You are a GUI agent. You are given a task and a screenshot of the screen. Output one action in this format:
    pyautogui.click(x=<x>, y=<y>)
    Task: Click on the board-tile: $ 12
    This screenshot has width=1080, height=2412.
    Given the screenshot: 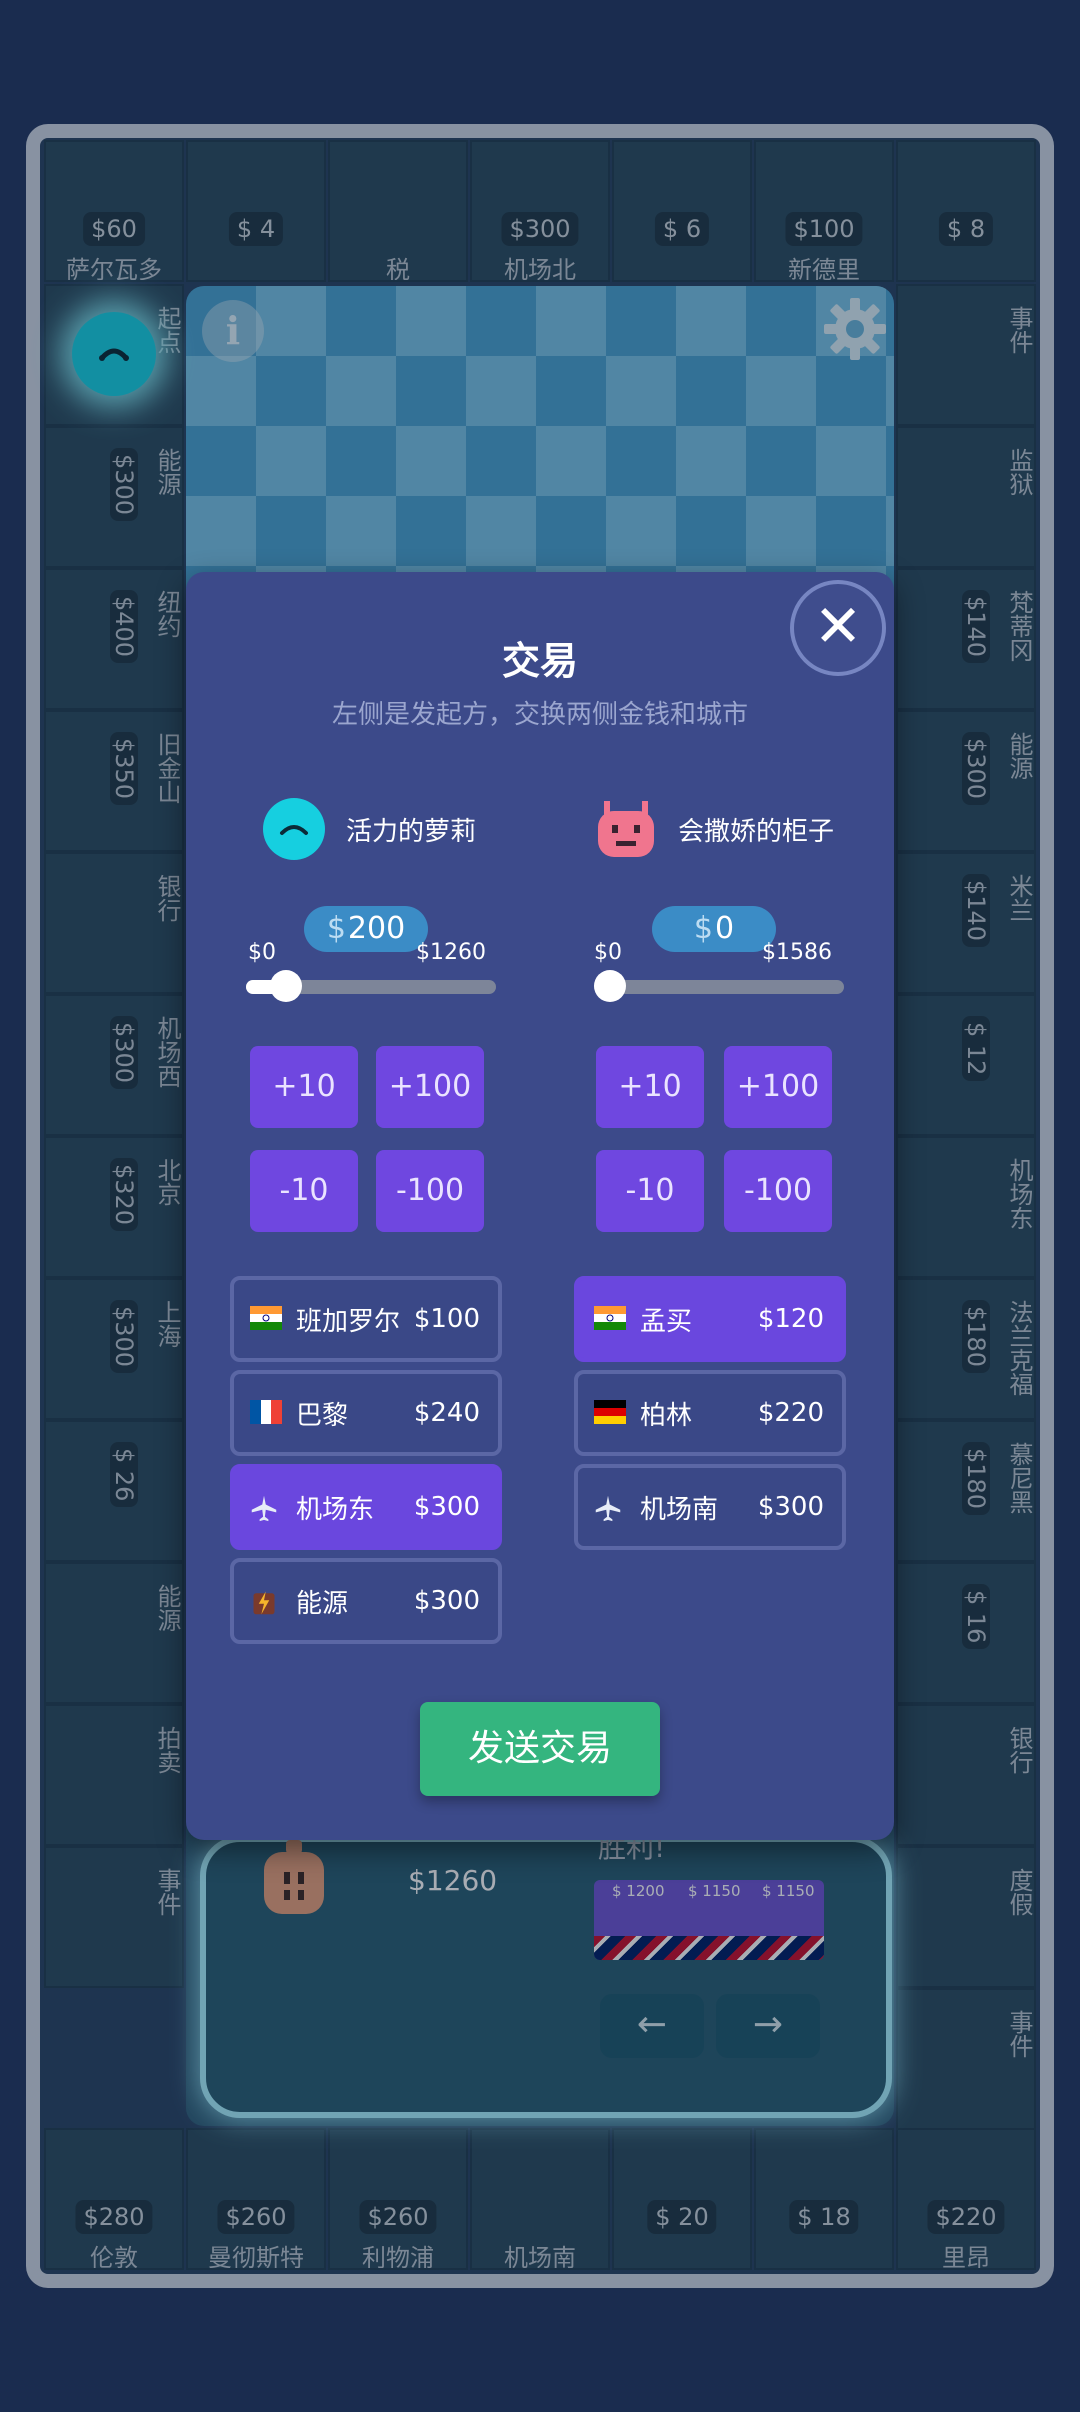 What is the action you would take?
    pyautogui.click(x=966, y=1065)
    